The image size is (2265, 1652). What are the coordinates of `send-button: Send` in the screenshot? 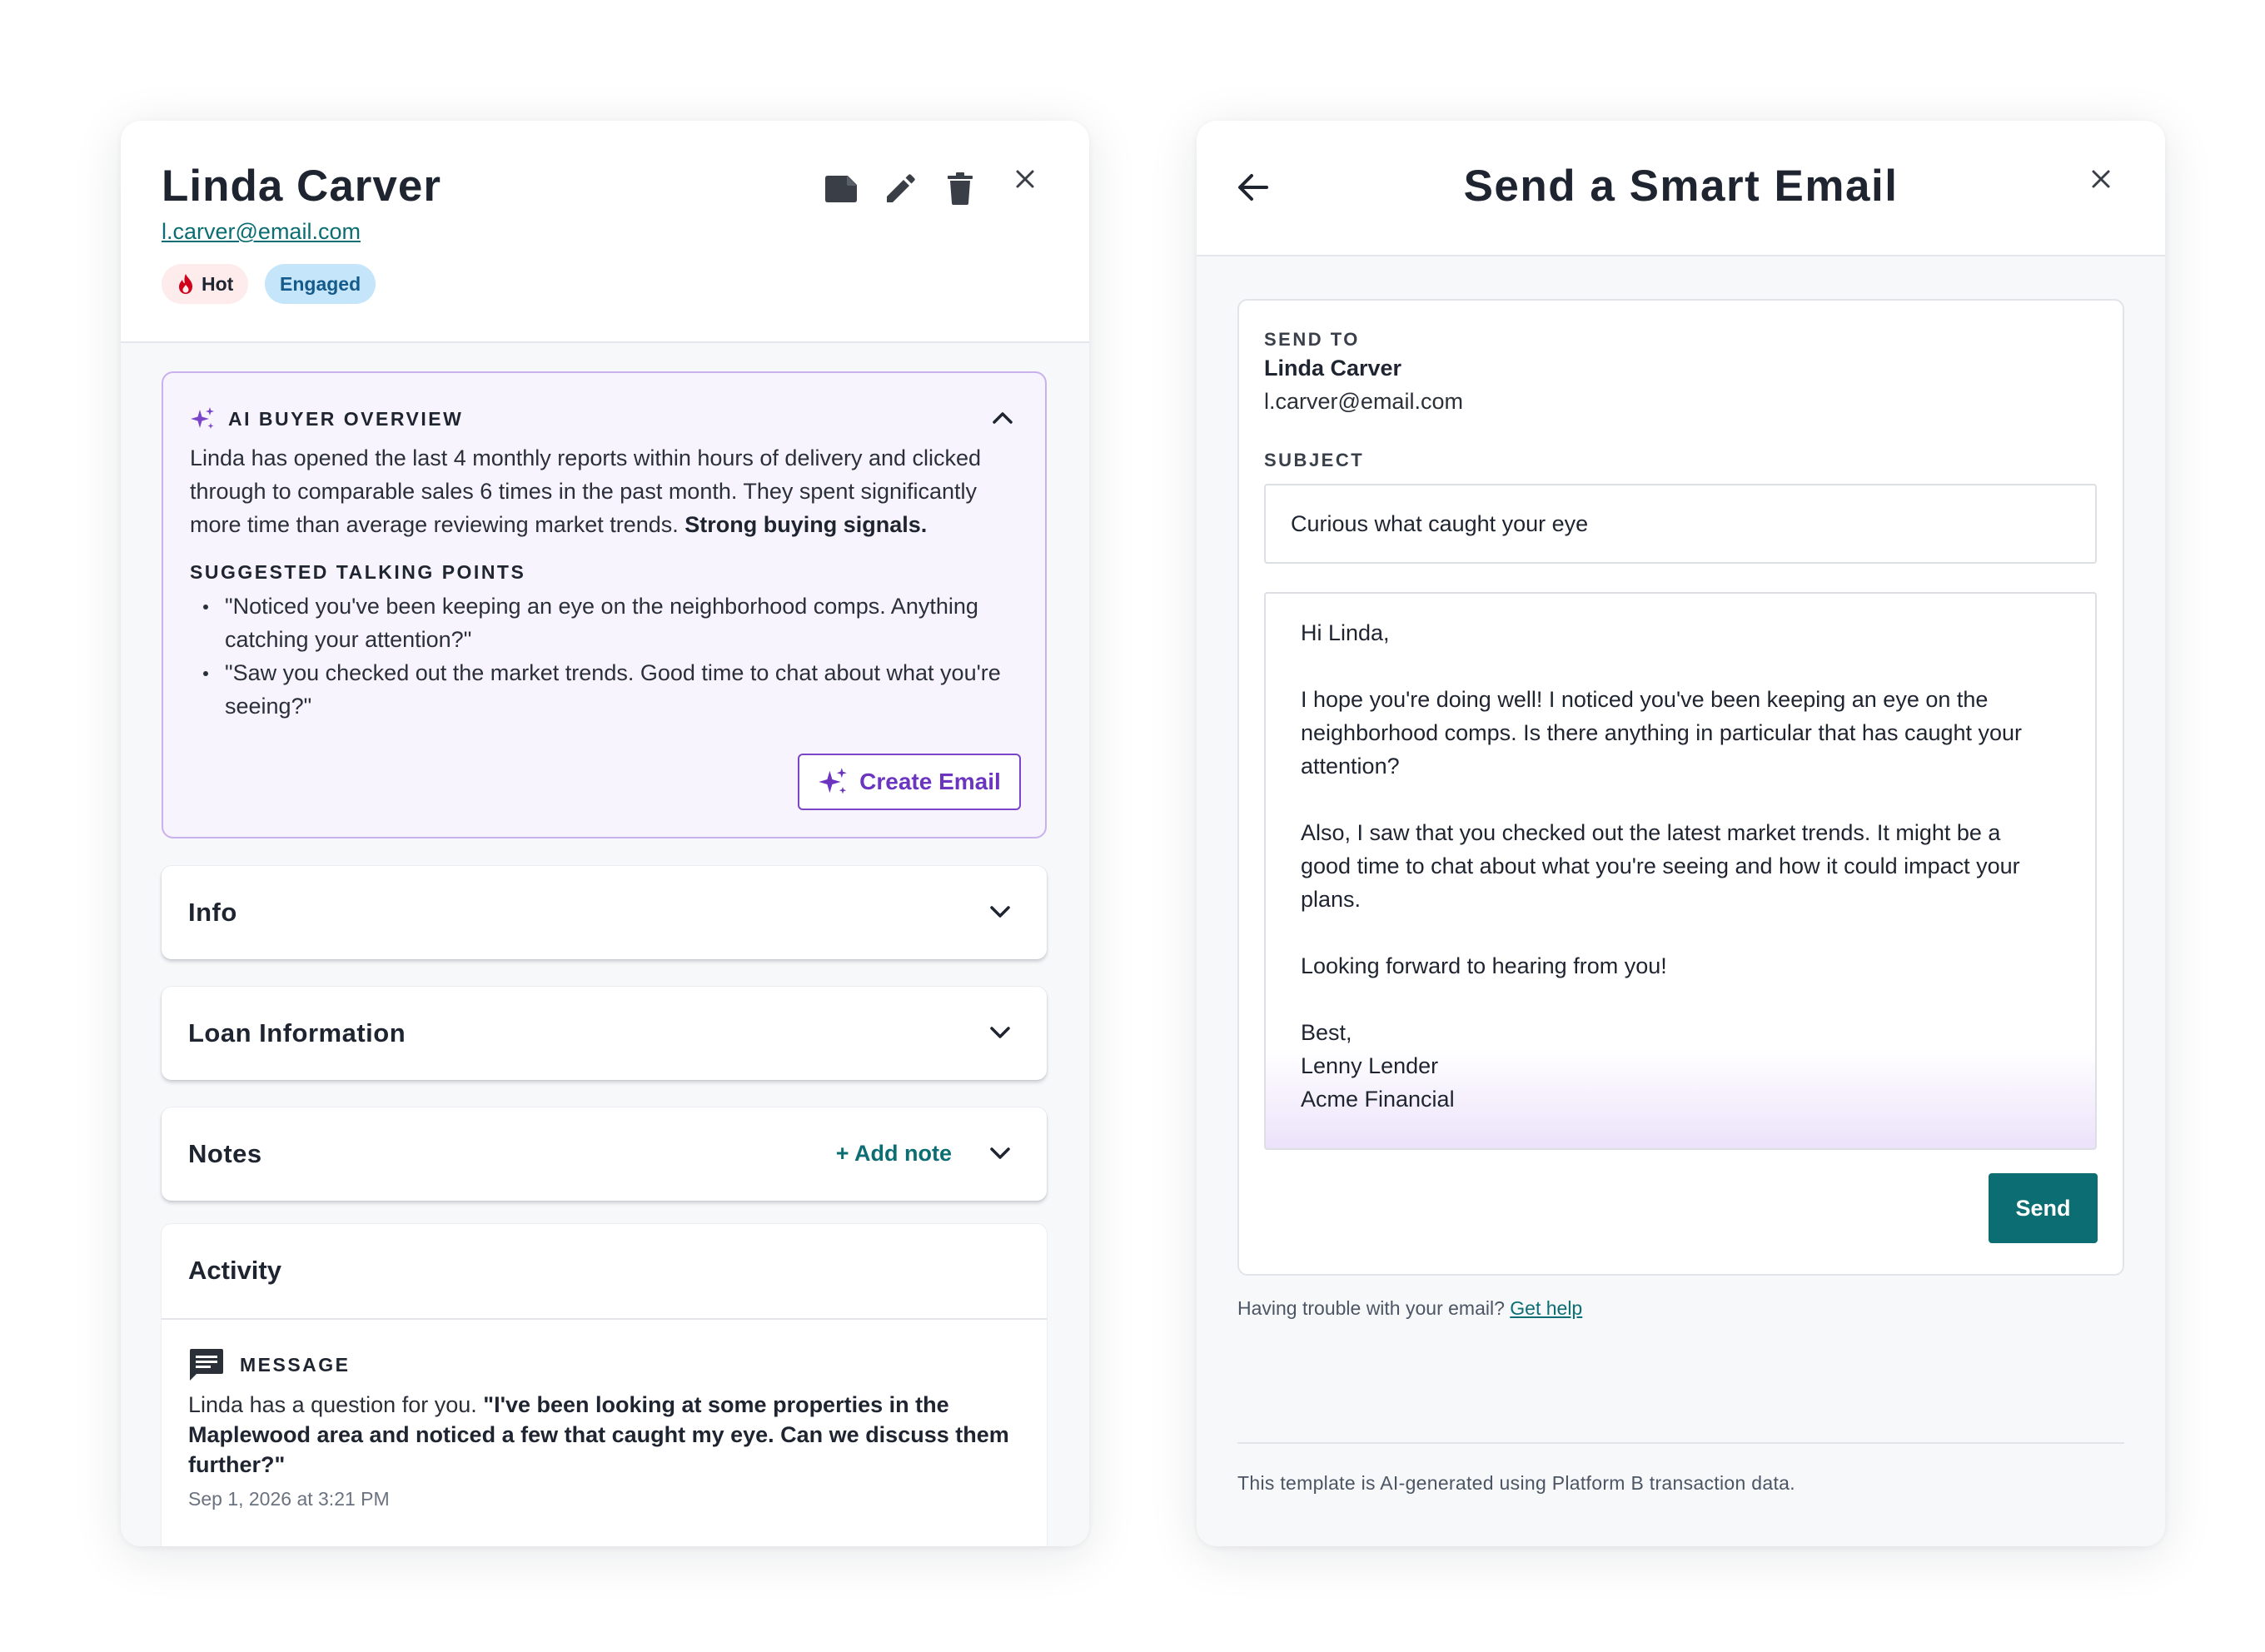 It's located at (2043, 1208).